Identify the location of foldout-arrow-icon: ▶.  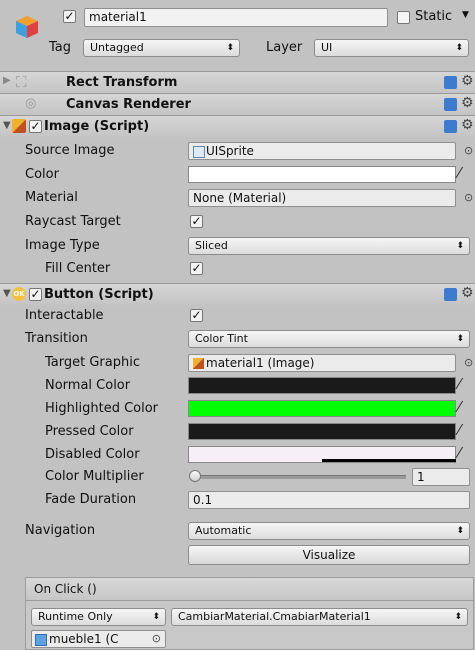
(7, 80).